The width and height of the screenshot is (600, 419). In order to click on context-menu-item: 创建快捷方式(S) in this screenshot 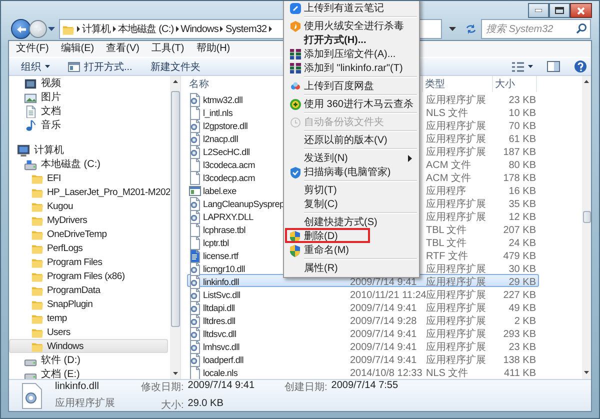, I will do `click(351, 222)`.